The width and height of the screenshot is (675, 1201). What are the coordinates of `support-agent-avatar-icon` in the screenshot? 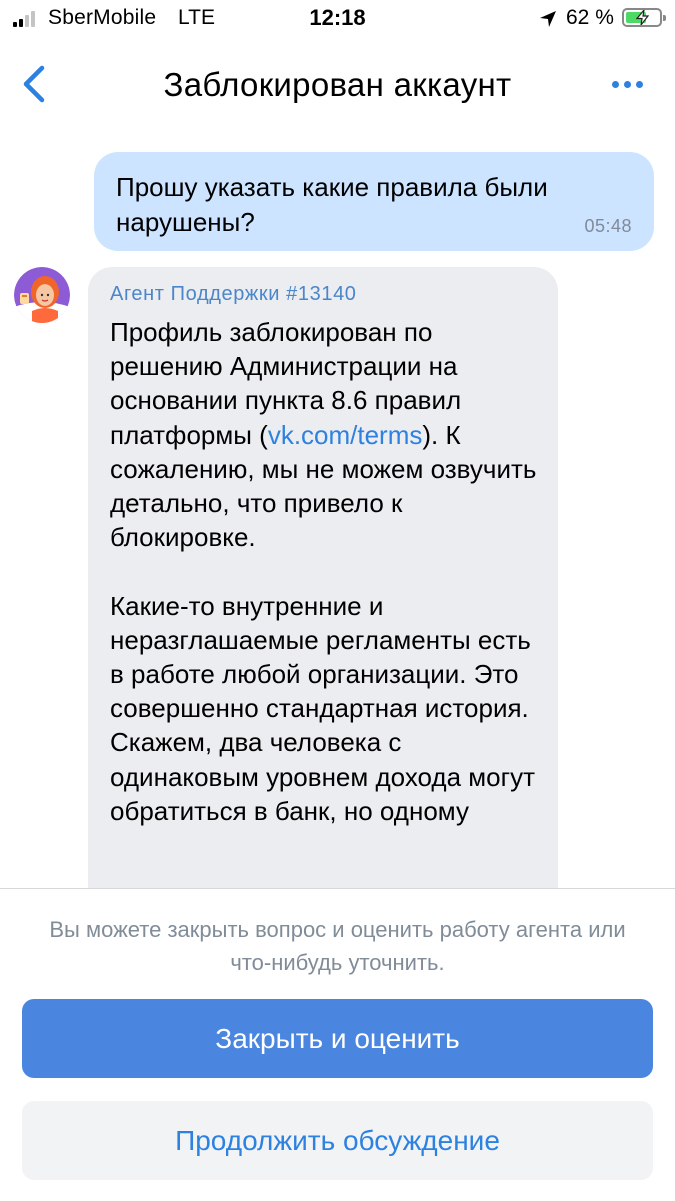 It's located at (42, 295).